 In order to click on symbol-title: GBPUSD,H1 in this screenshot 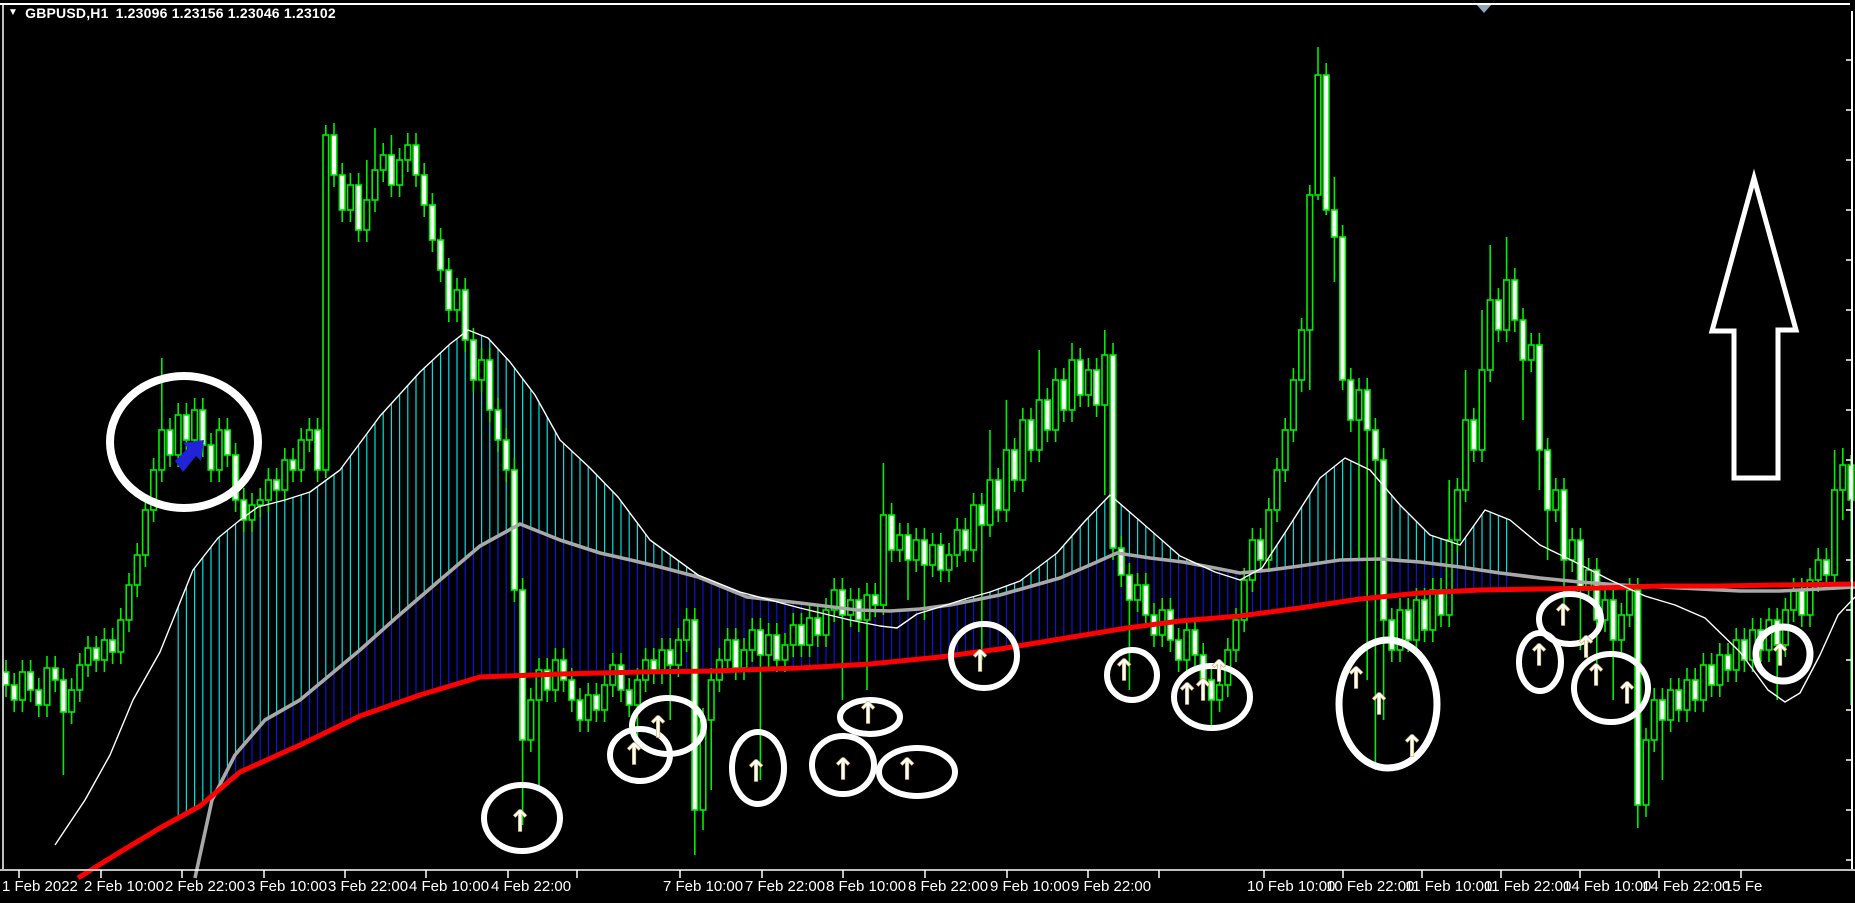, I will do `click(67, 13)`.